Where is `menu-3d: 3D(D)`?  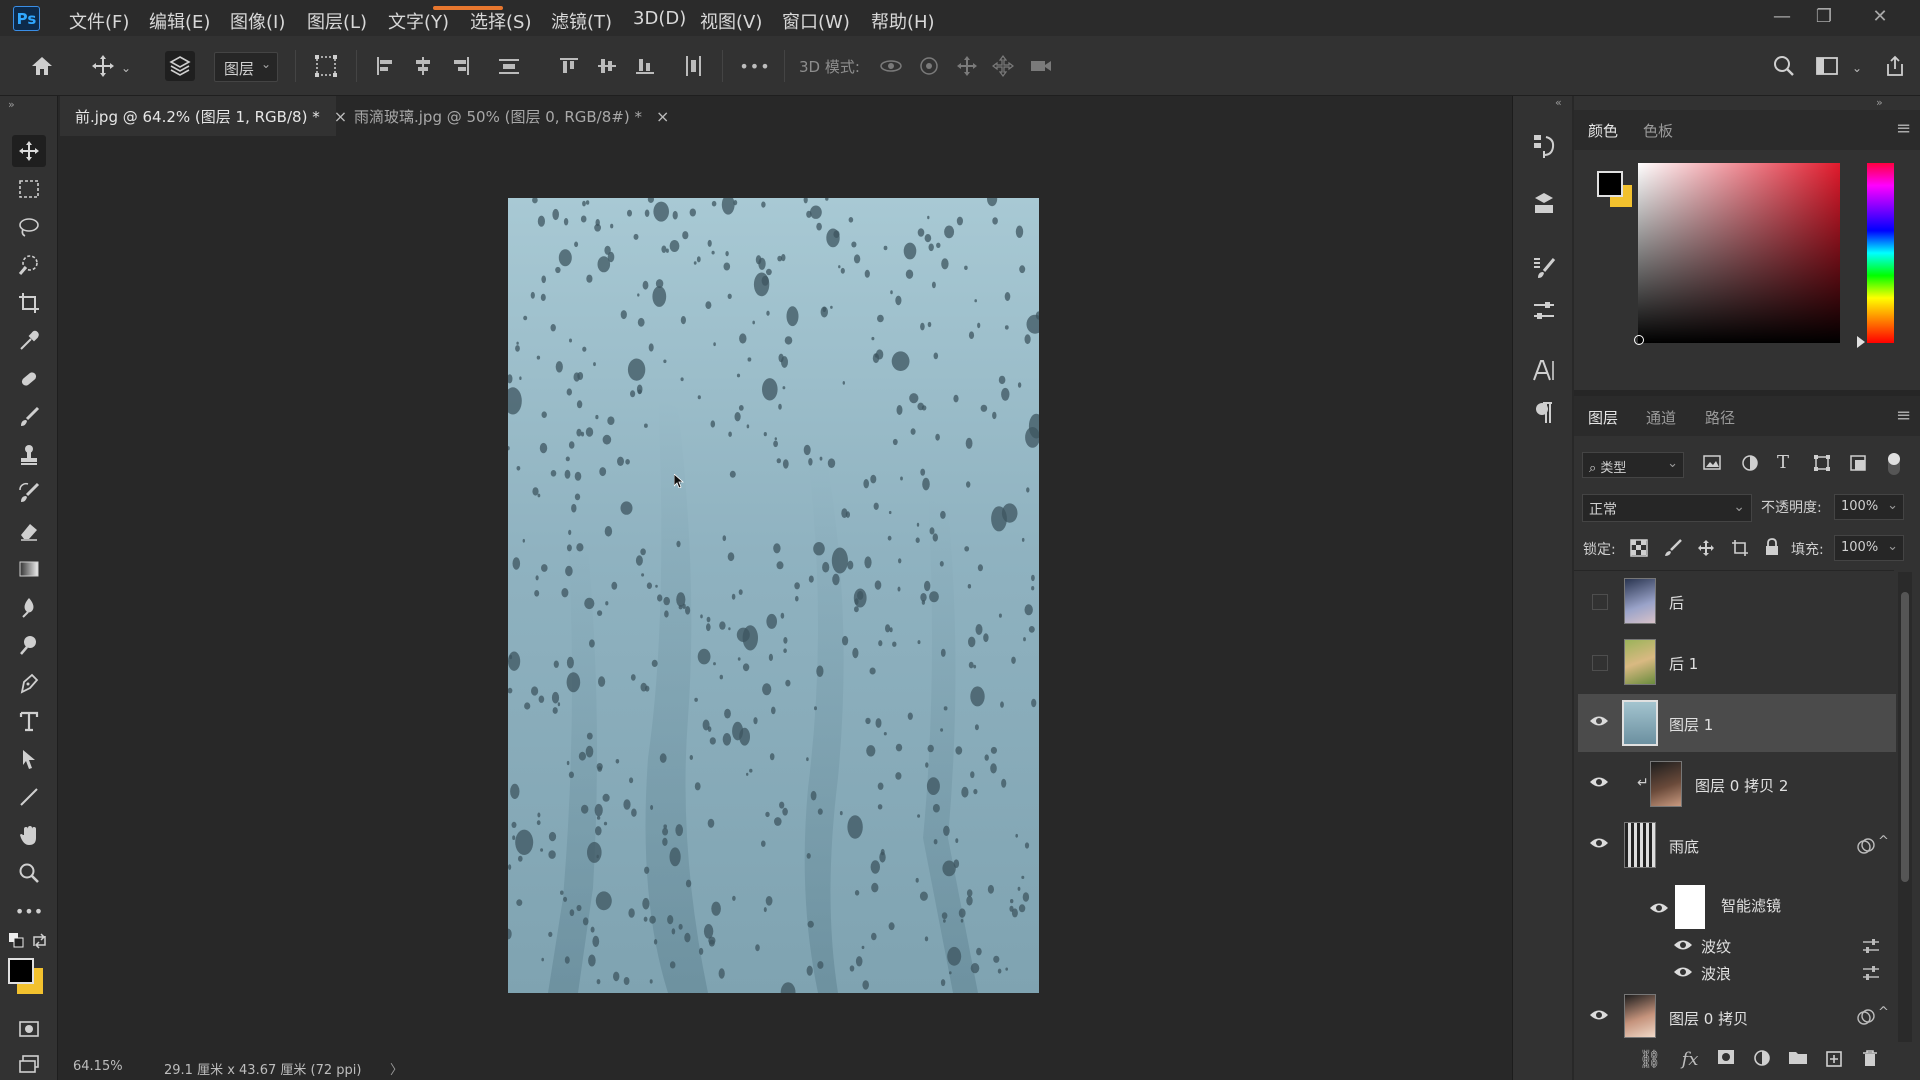
menu-3d: 3D(D) is located at coordinates (659, 18).